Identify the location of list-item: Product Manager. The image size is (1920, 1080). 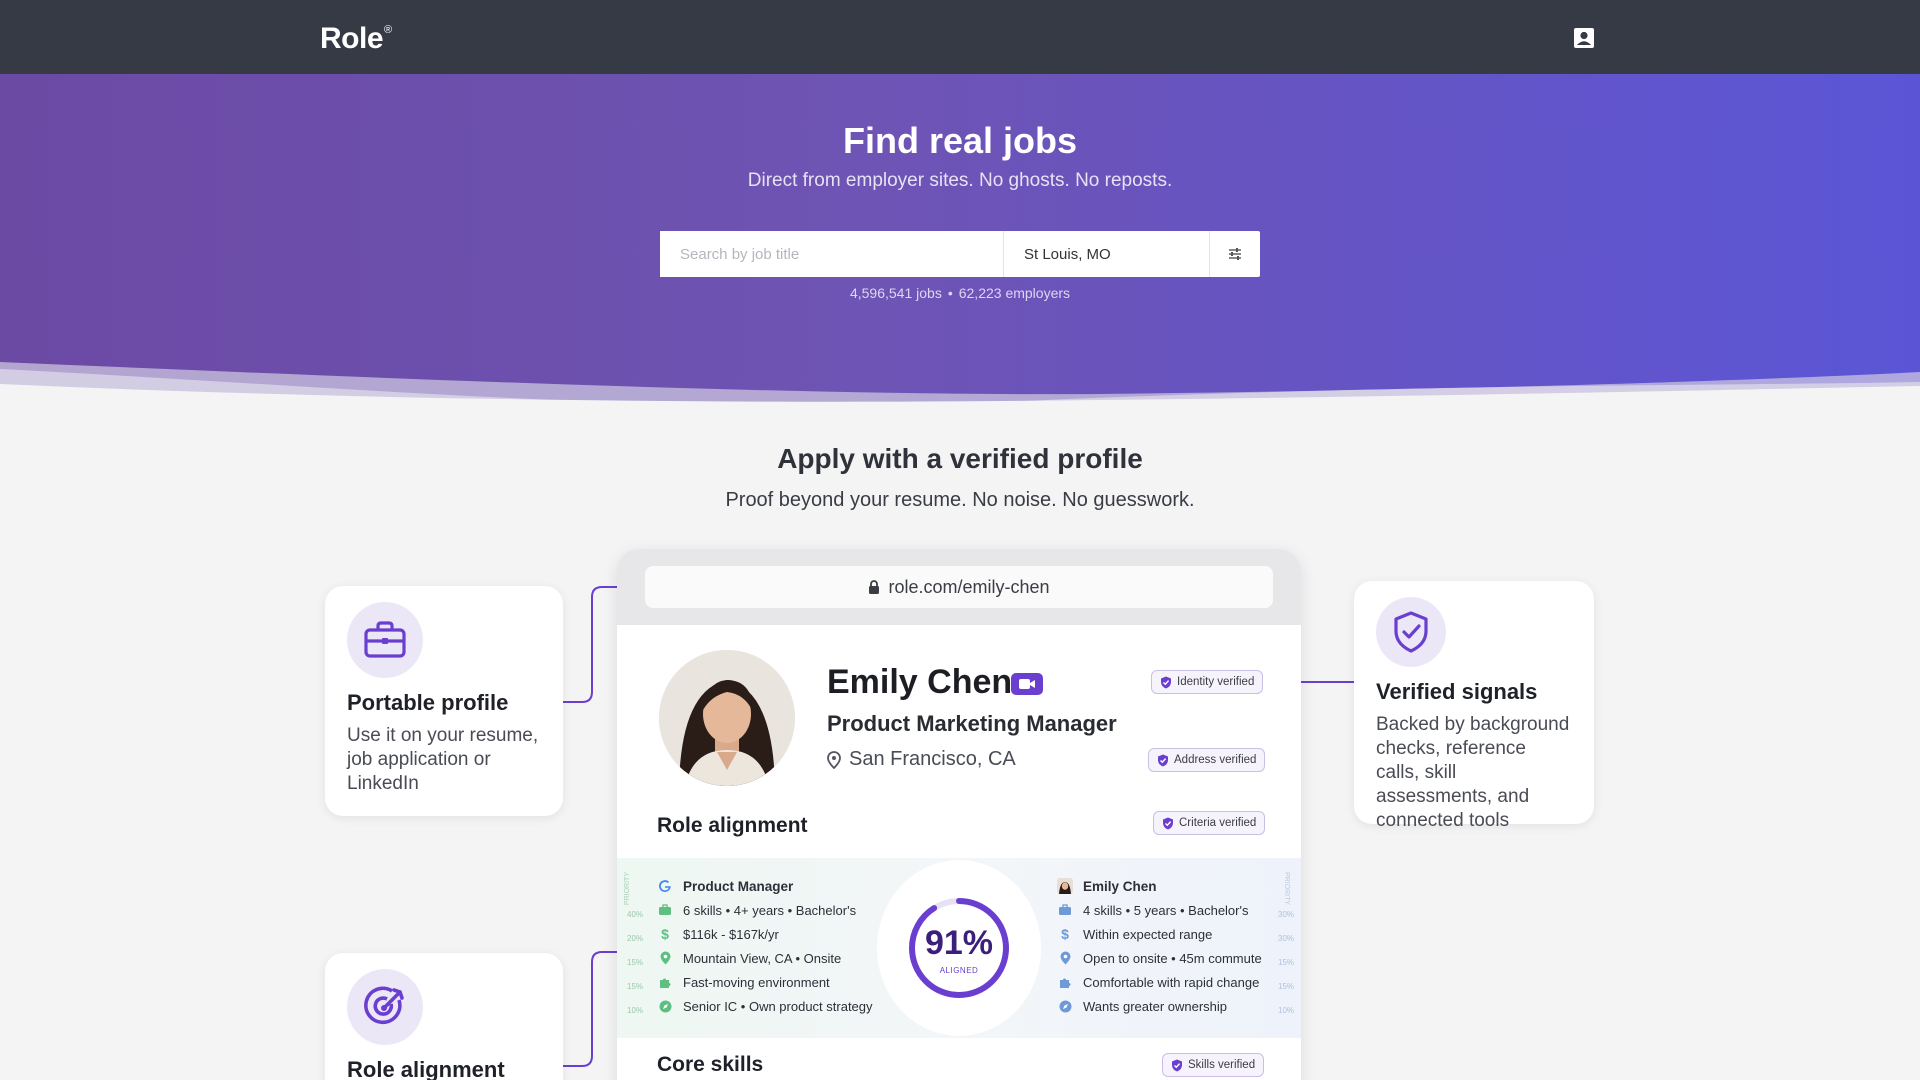
(765, 886).